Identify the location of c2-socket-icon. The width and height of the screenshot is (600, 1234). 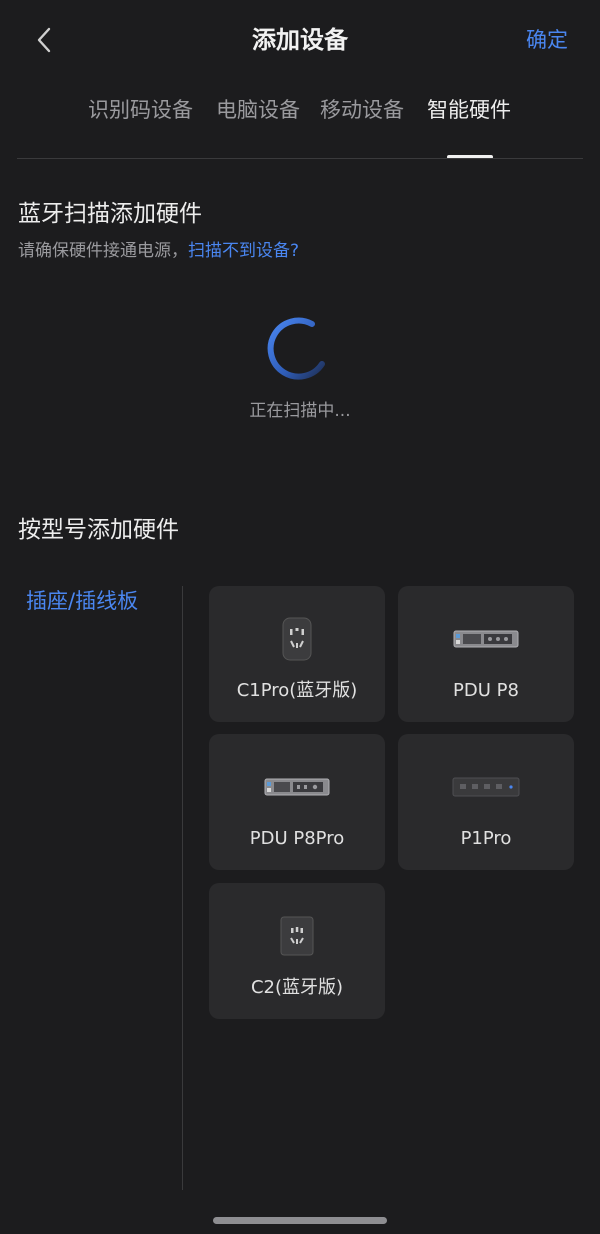
(297, 936).